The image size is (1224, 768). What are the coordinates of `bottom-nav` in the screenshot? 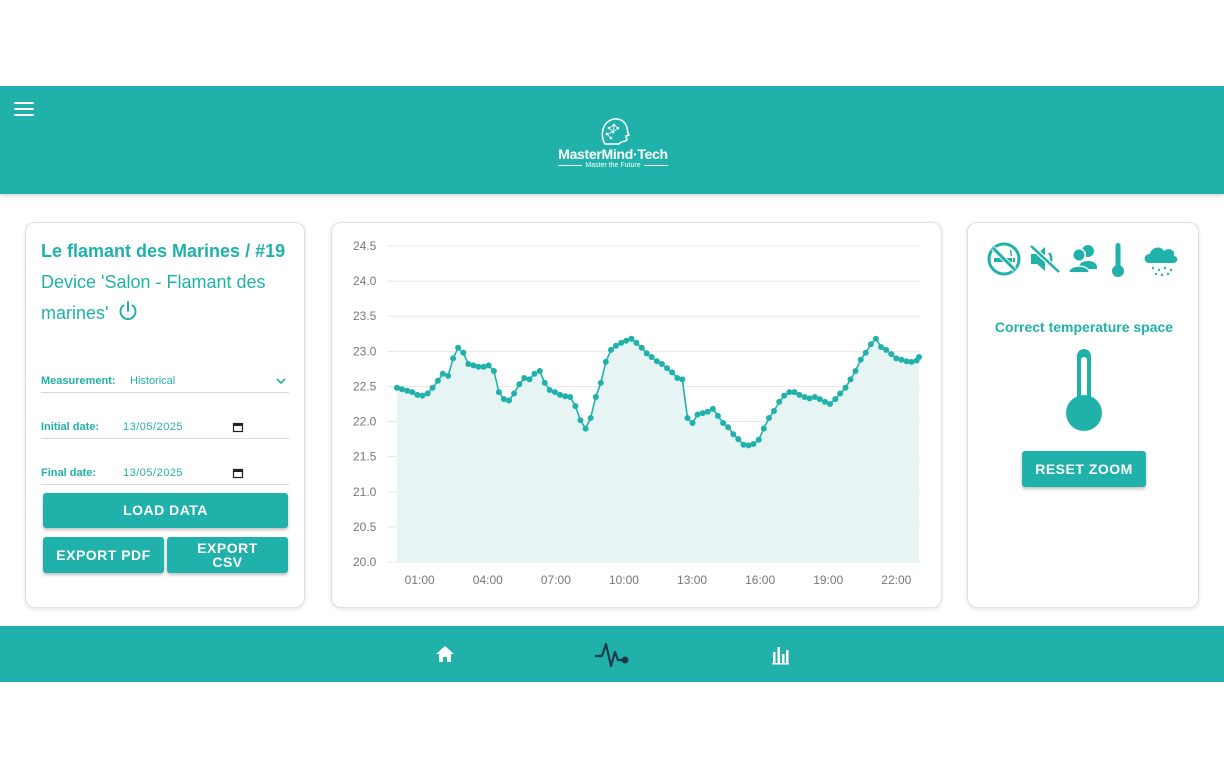 It's located at (612, 654).